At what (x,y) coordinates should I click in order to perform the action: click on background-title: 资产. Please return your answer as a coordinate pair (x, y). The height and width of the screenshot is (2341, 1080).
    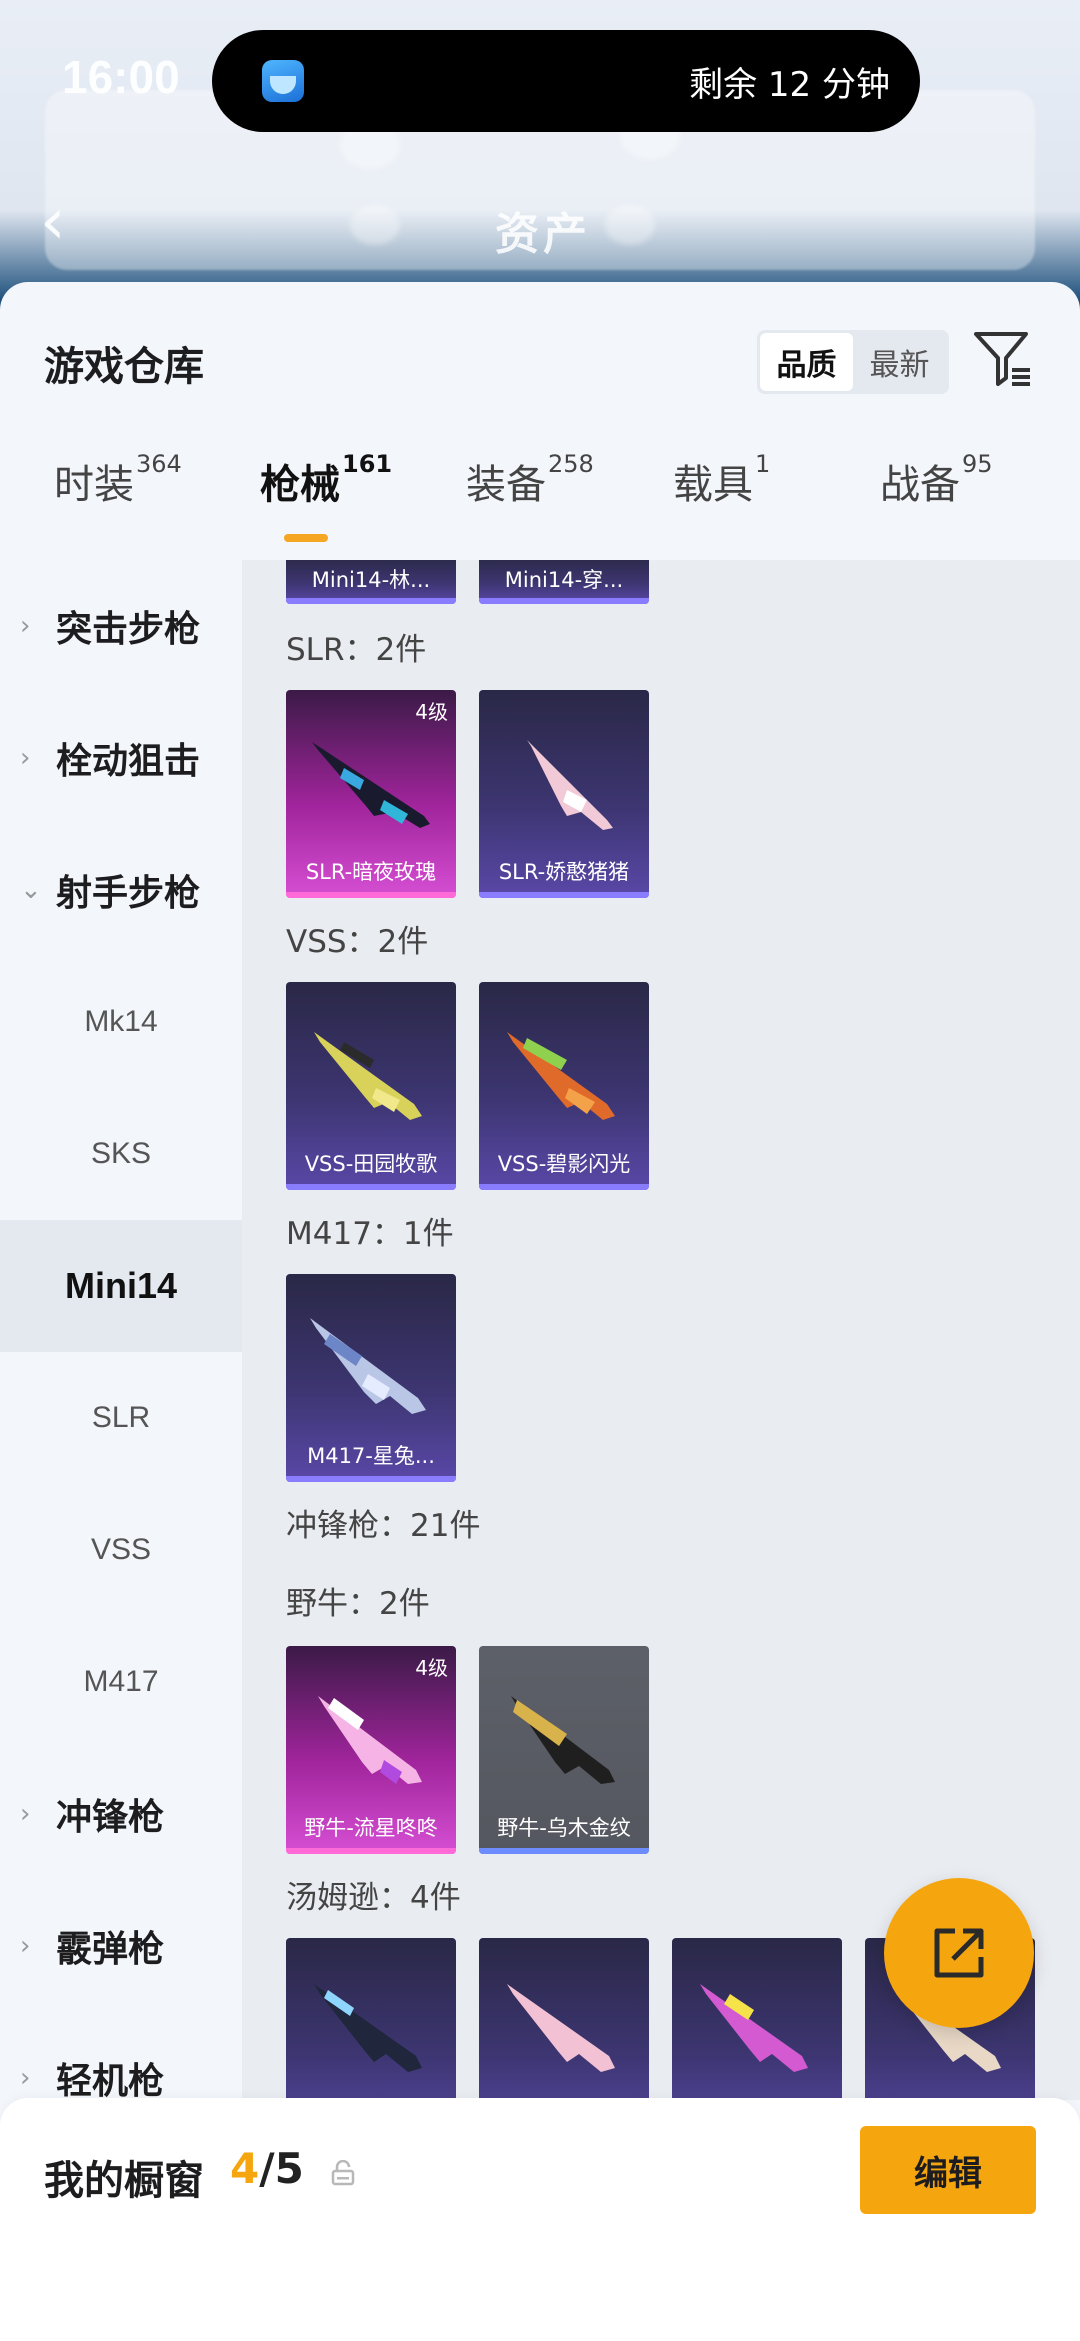
    Looking at the image, I should click on (543, 234).